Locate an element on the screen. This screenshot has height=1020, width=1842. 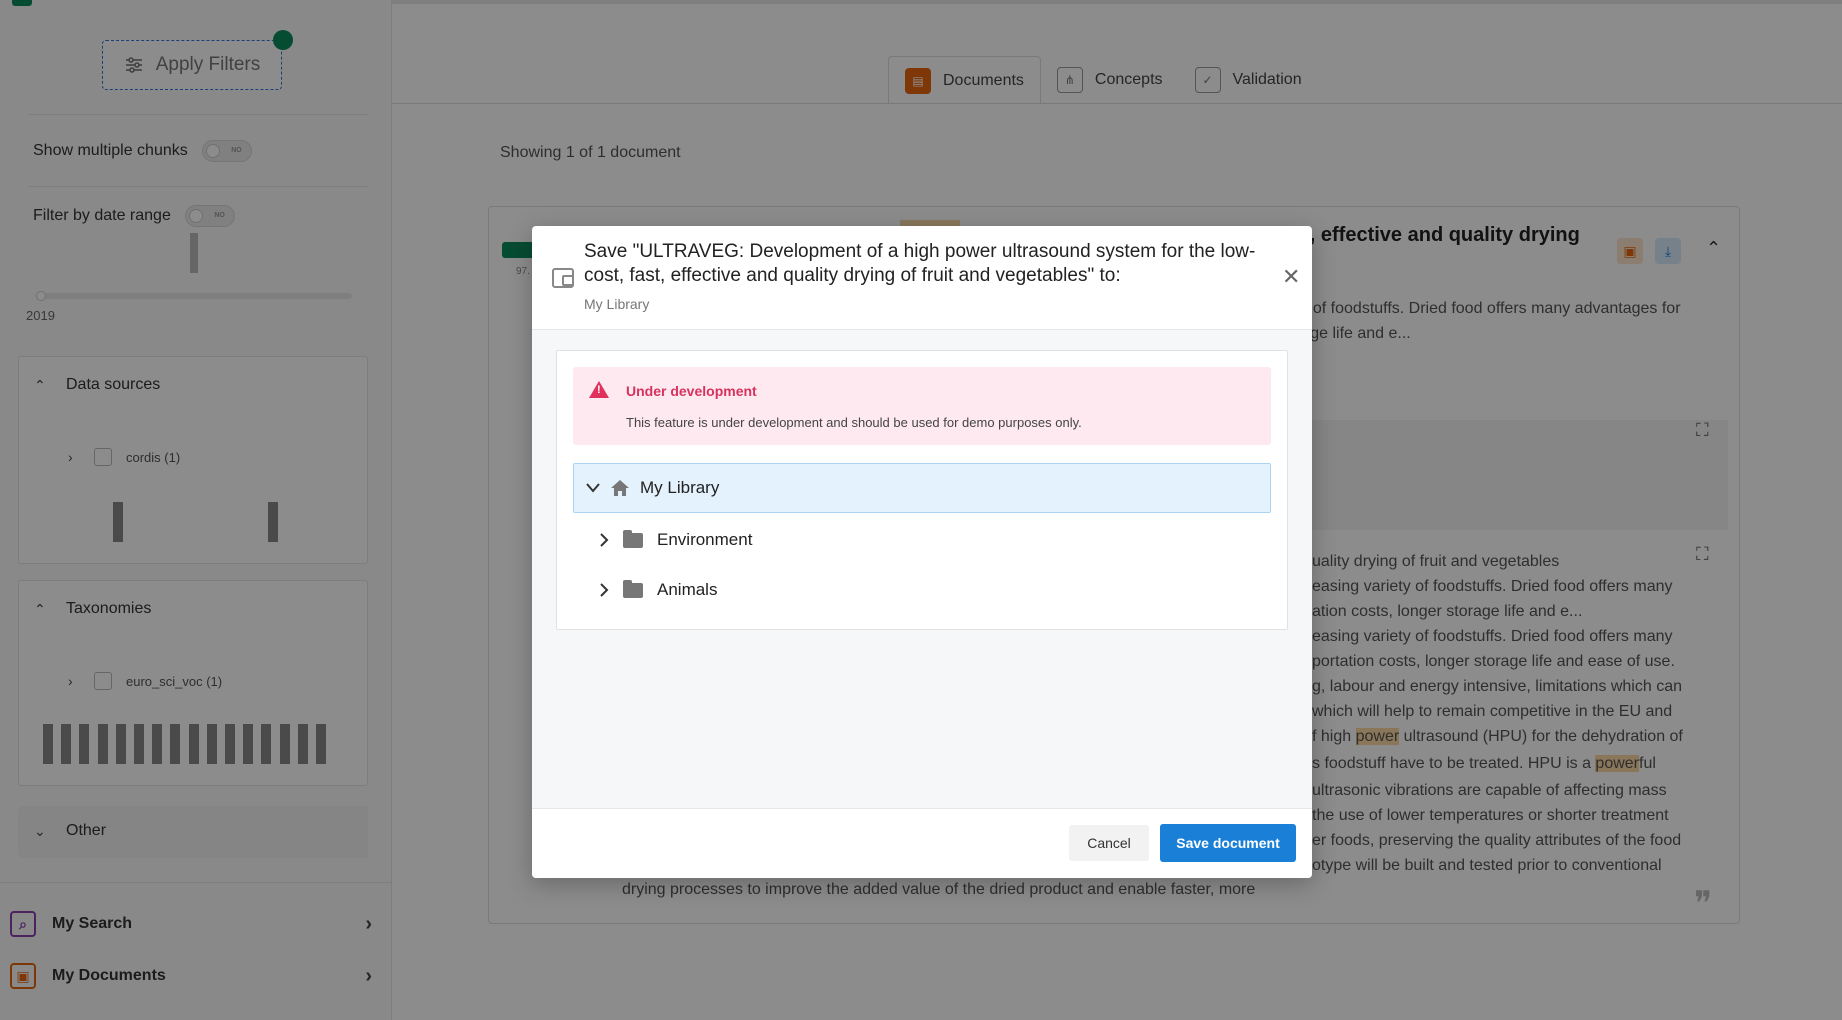
warning-icon: ! is located at coordinates (599, 389).